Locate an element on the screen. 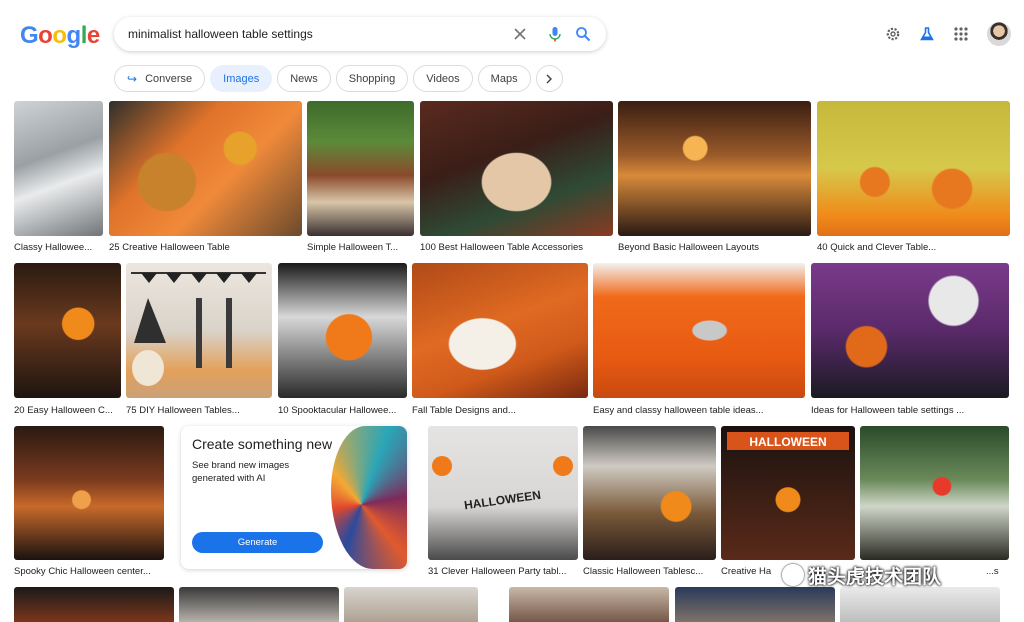  chip-videos: Videos is located at coordinates (443, 78).